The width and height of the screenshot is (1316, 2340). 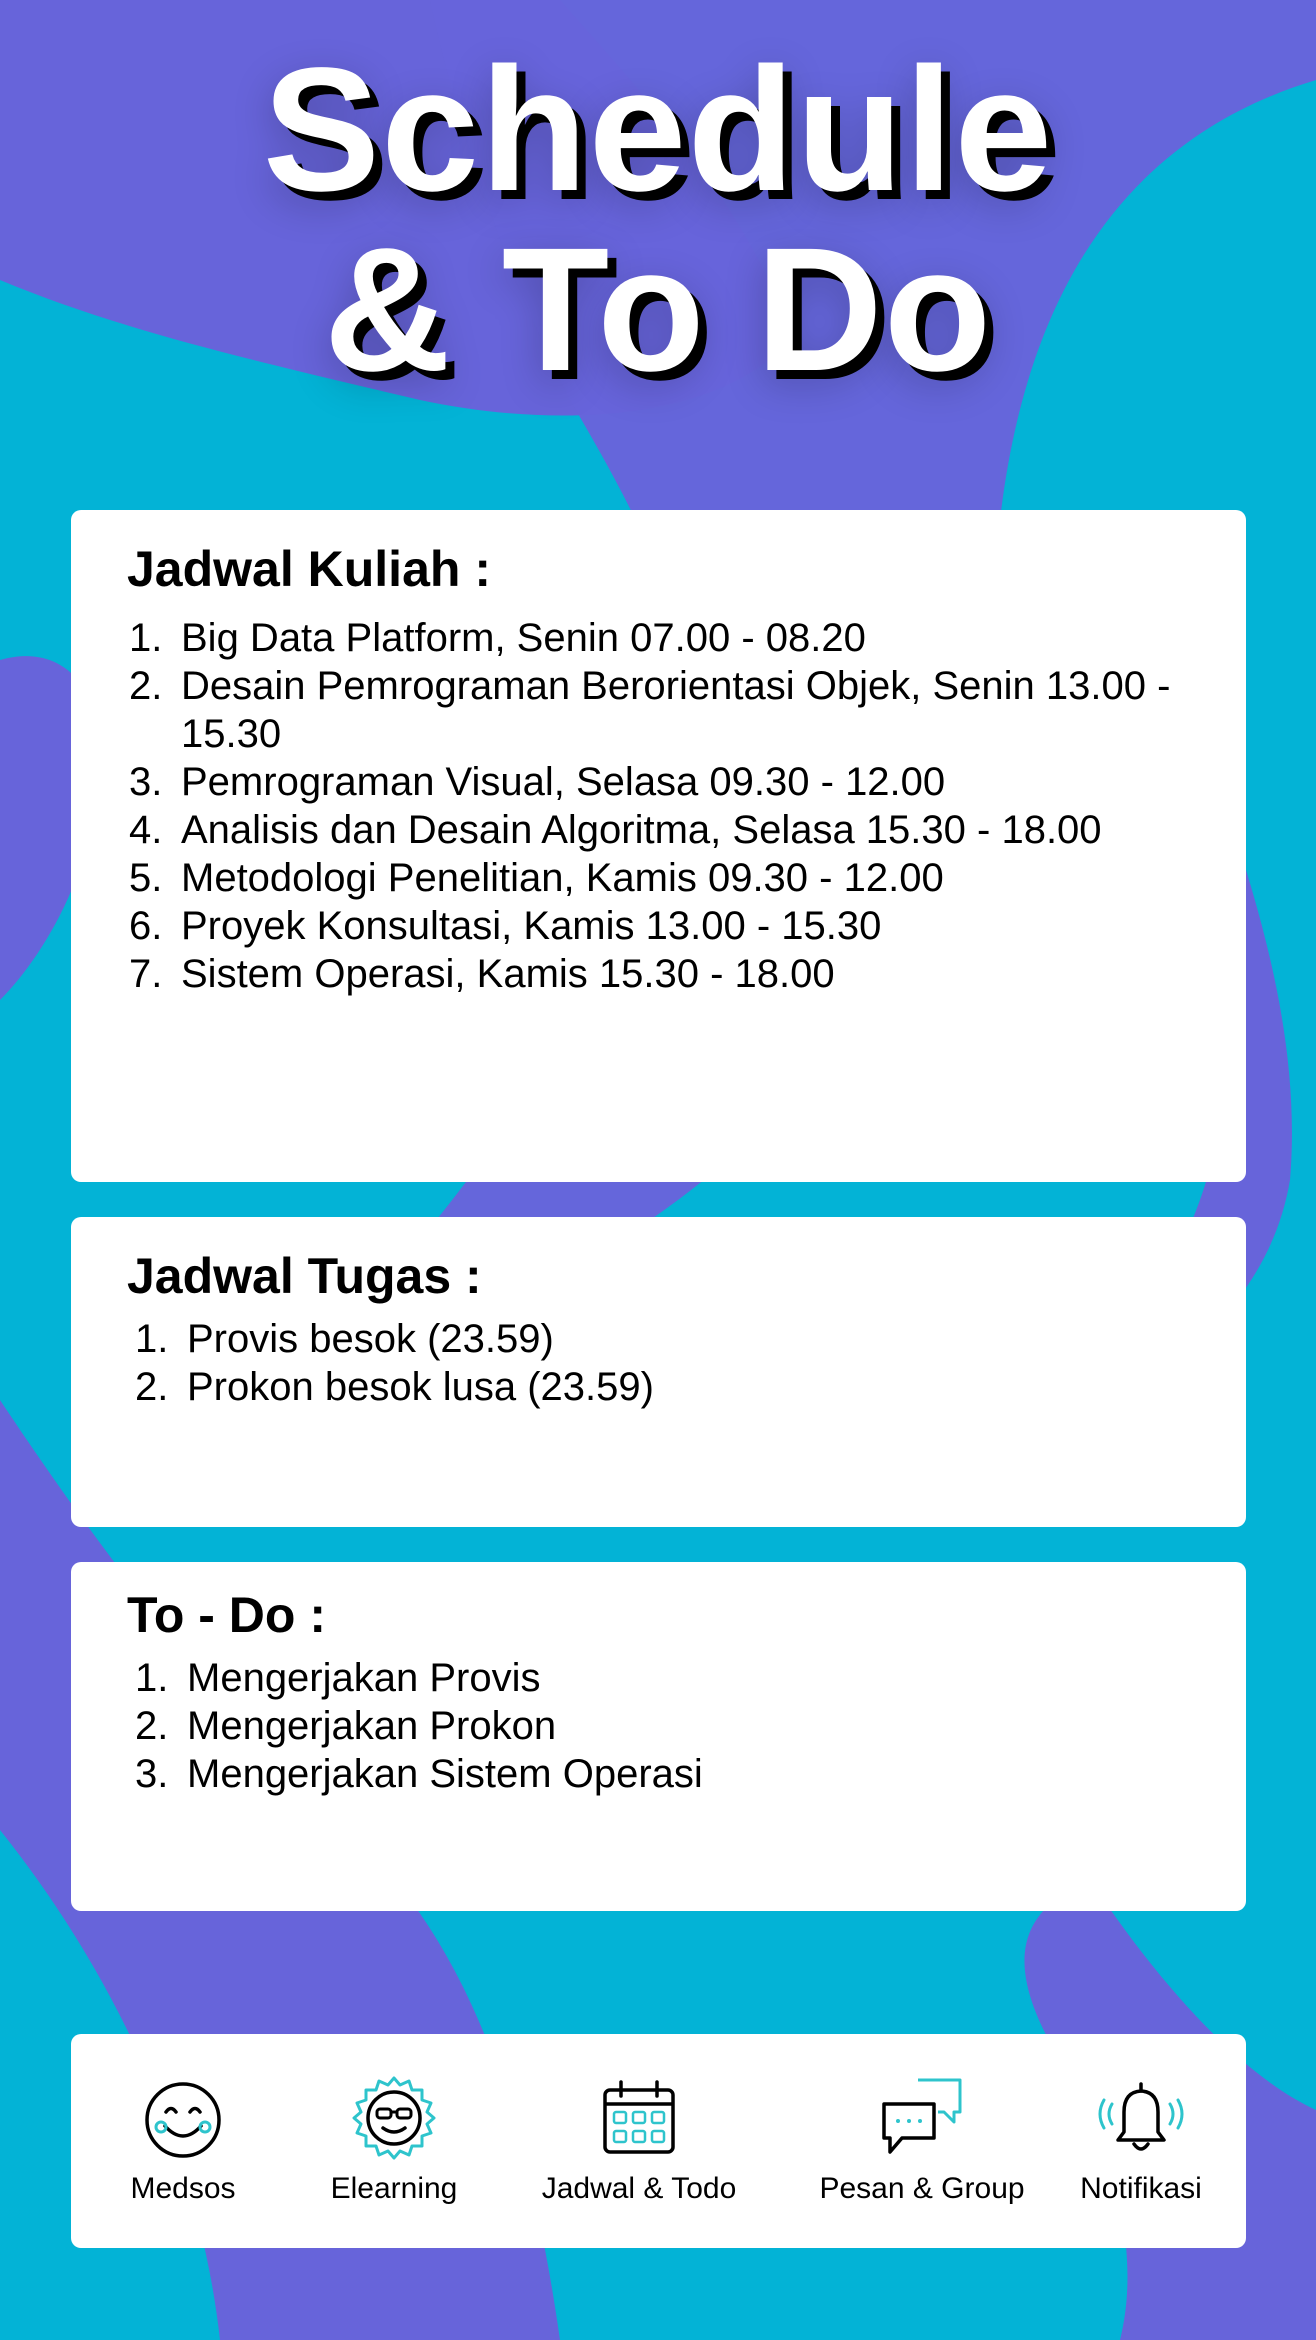 I want to click on list-text: Big Data Platform, Senin 07.00 - 08.20, so click(x=523, y=638).